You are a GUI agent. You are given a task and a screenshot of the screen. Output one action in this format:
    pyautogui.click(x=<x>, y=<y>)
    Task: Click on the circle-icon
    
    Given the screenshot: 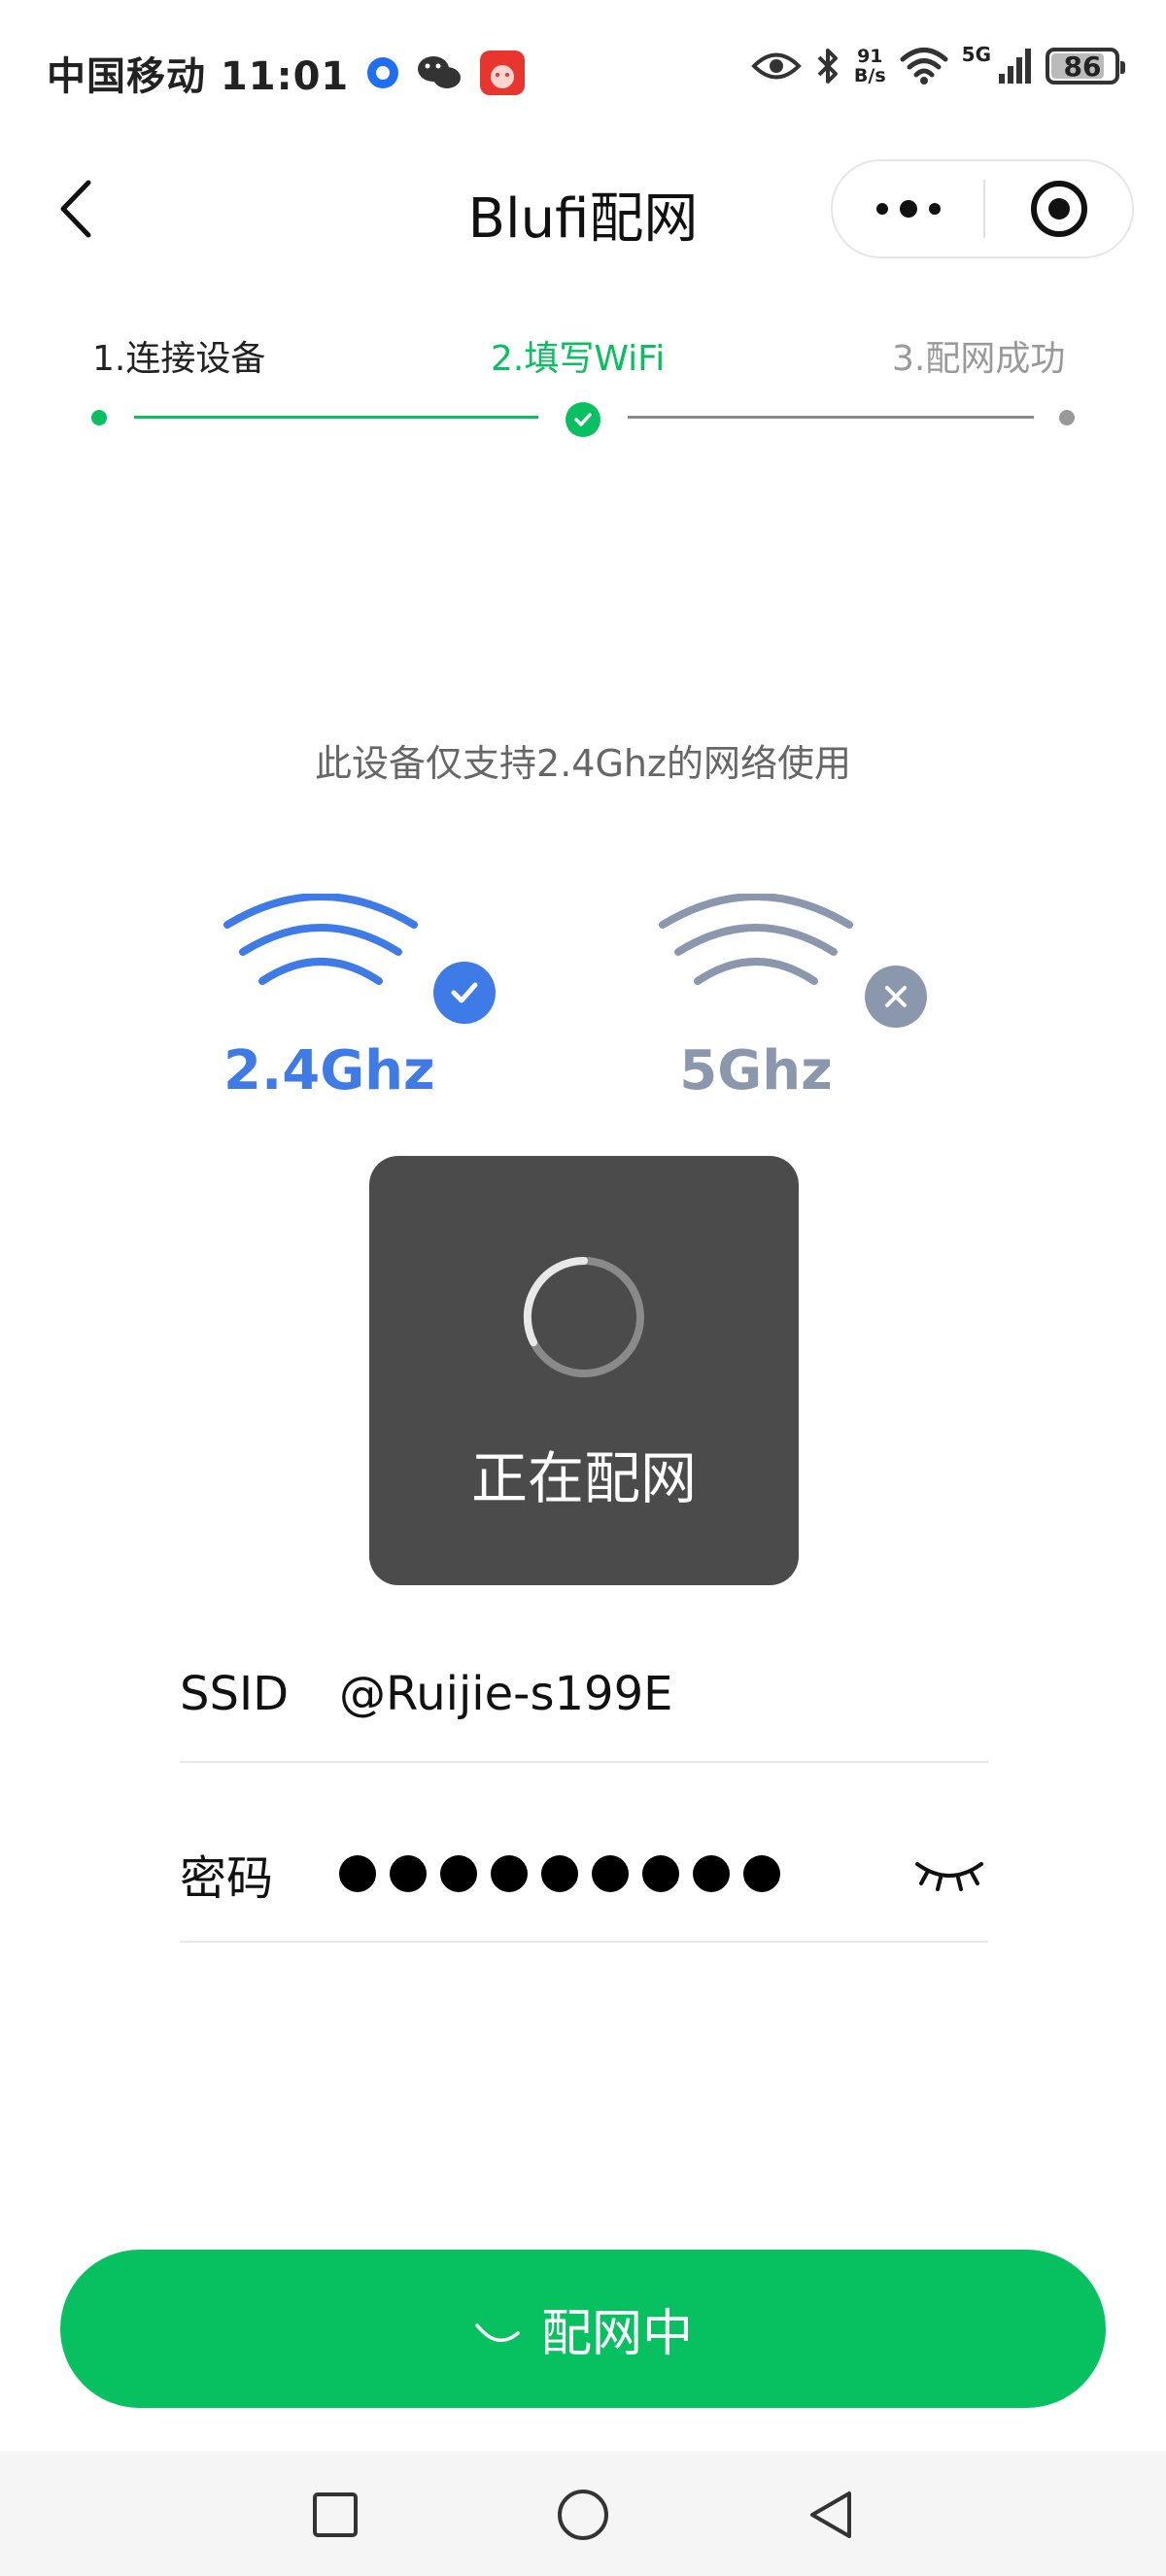 What is the action you would take?
    pyautogui.click(x=583, y=2515)
    